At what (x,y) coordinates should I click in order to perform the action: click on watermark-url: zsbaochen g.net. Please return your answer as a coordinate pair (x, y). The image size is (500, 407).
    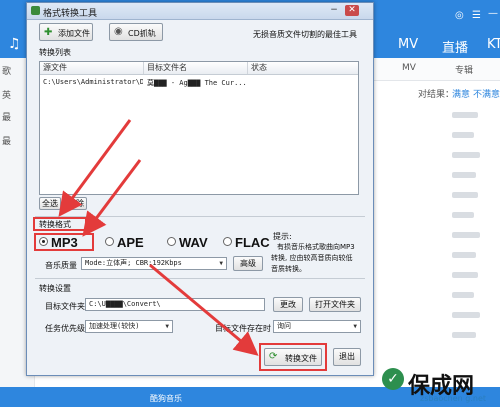
    Looking at the image, I should click on (453, 398).